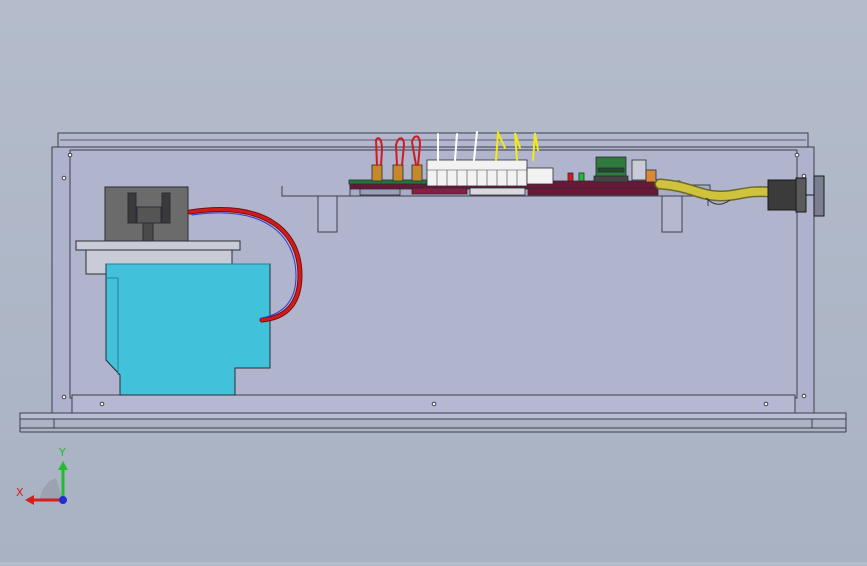  Describe the element at coordinates (796, 196) in the screenshot. I see `cable-gland` at that location.